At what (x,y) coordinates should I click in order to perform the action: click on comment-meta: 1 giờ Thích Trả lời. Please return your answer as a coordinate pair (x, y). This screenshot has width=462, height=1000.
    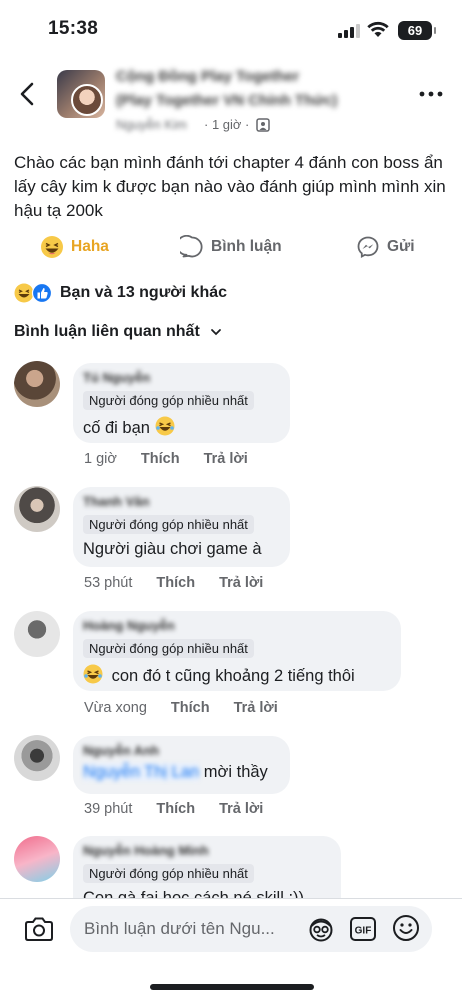
    Looking at the image, I should click on (178, 459).